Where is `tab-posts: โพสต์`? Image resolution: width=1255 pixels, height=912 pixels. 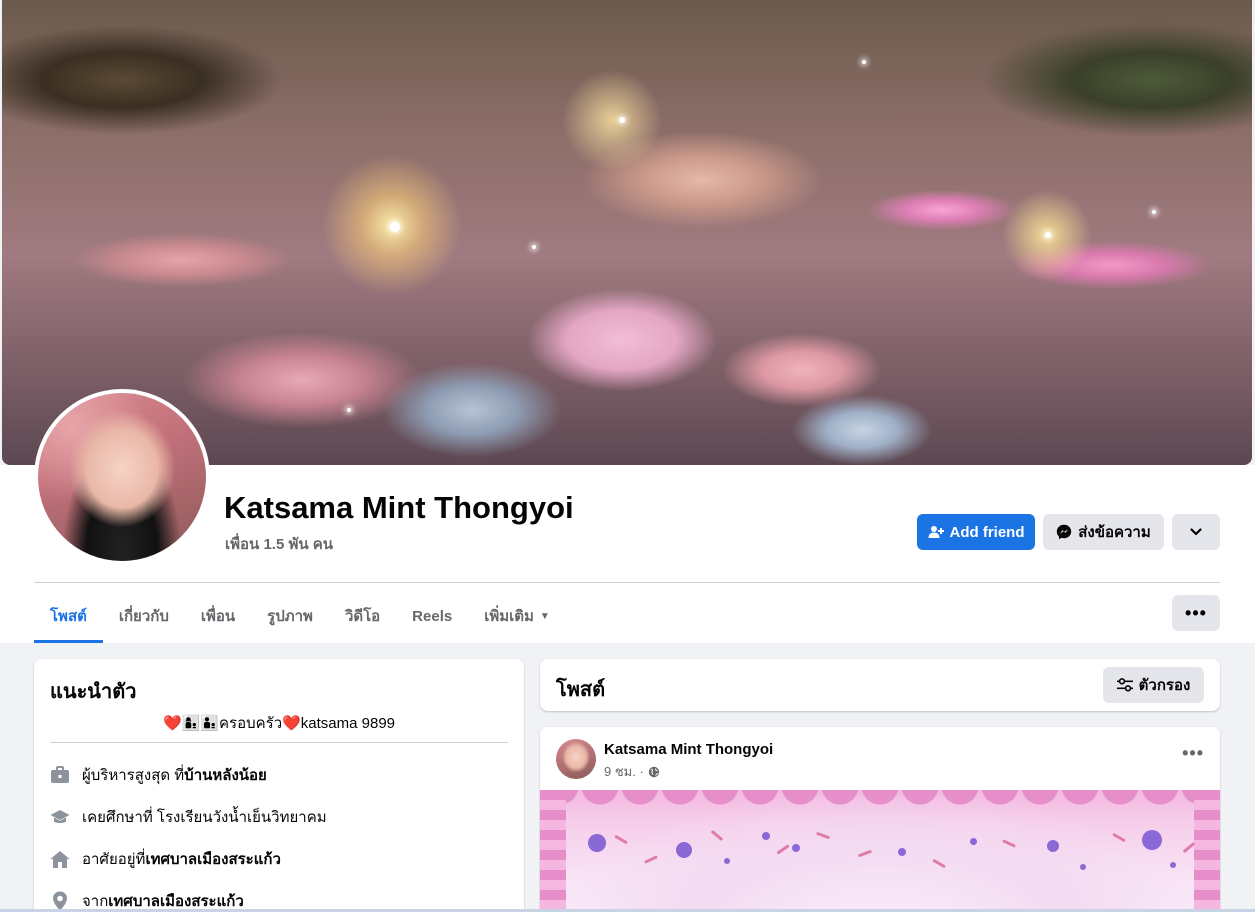
tab-posts: โพสต์ is located at coordinates (68, 617).